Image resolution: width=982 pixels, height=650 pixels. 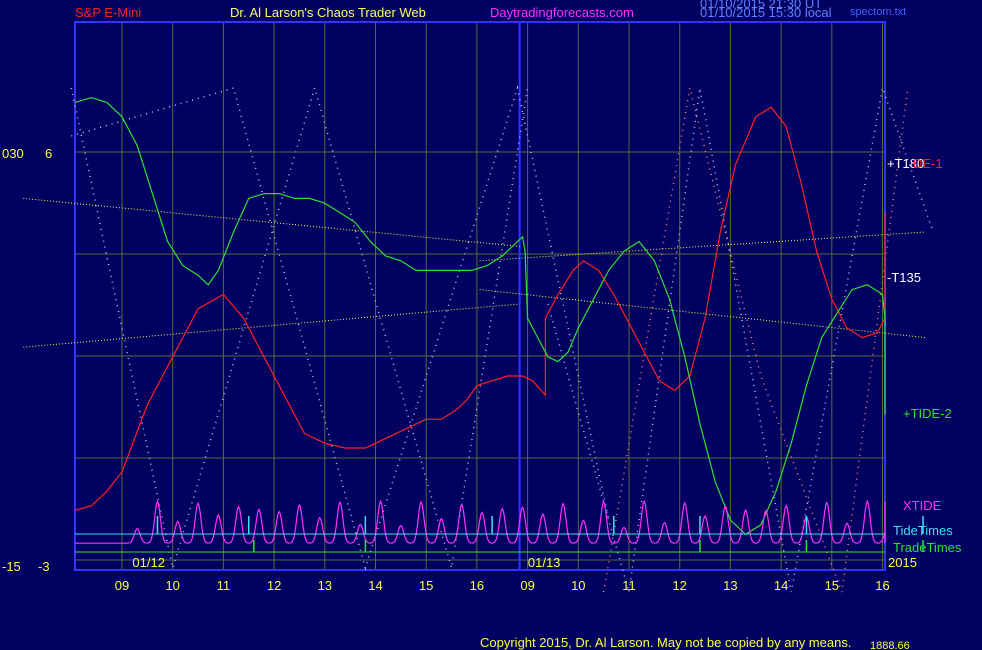 I want to click on left-label-bottom-b: -3, so click(x=44, y=566).